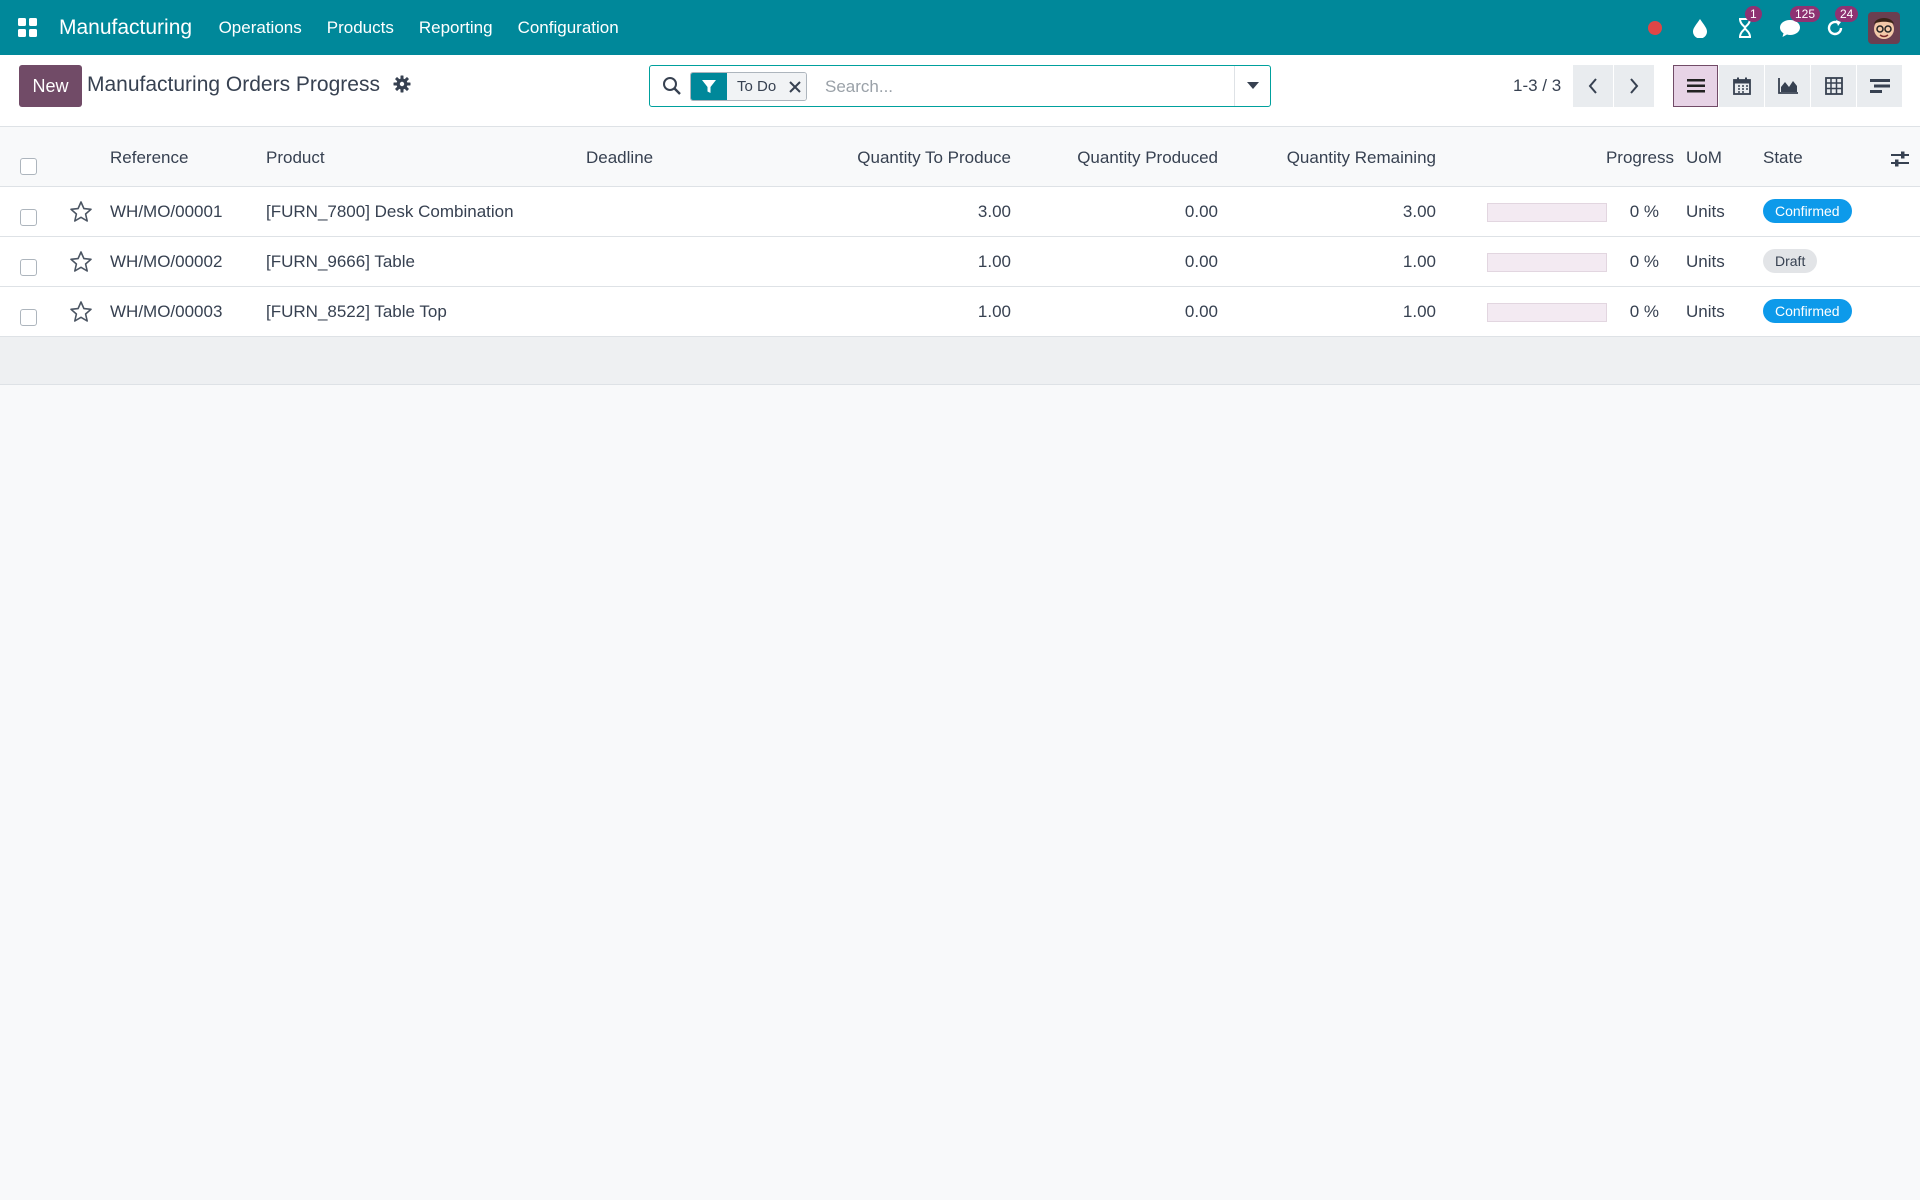 The height and width of the screenshot is (1200, 1920). Describe the element at coordinates (1419, 211) in the screenshot. I see `cell-qty-remaining: 3.00` at that location.